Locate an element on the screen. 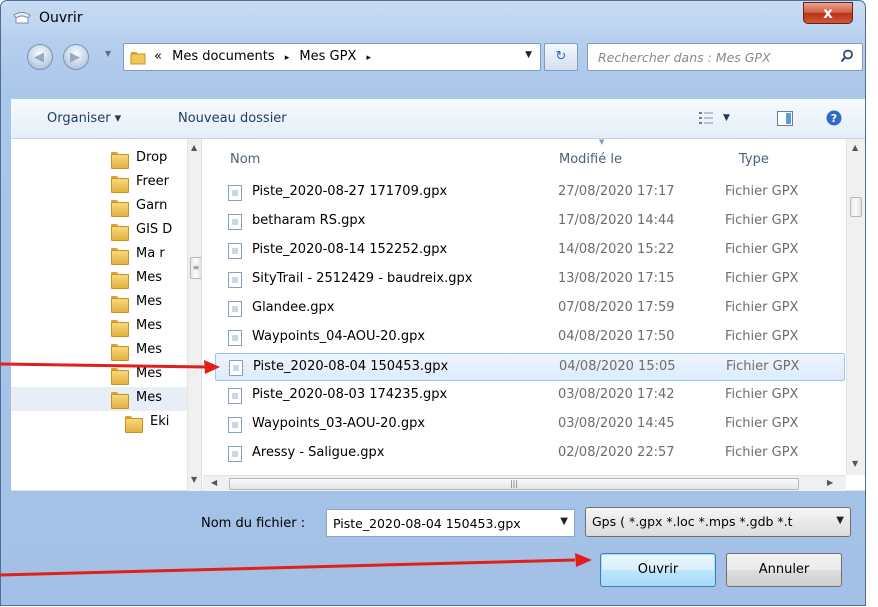 The width and height of the screenshot is (878, 607). tree-item: Eki is located at coordinates (99, 423).